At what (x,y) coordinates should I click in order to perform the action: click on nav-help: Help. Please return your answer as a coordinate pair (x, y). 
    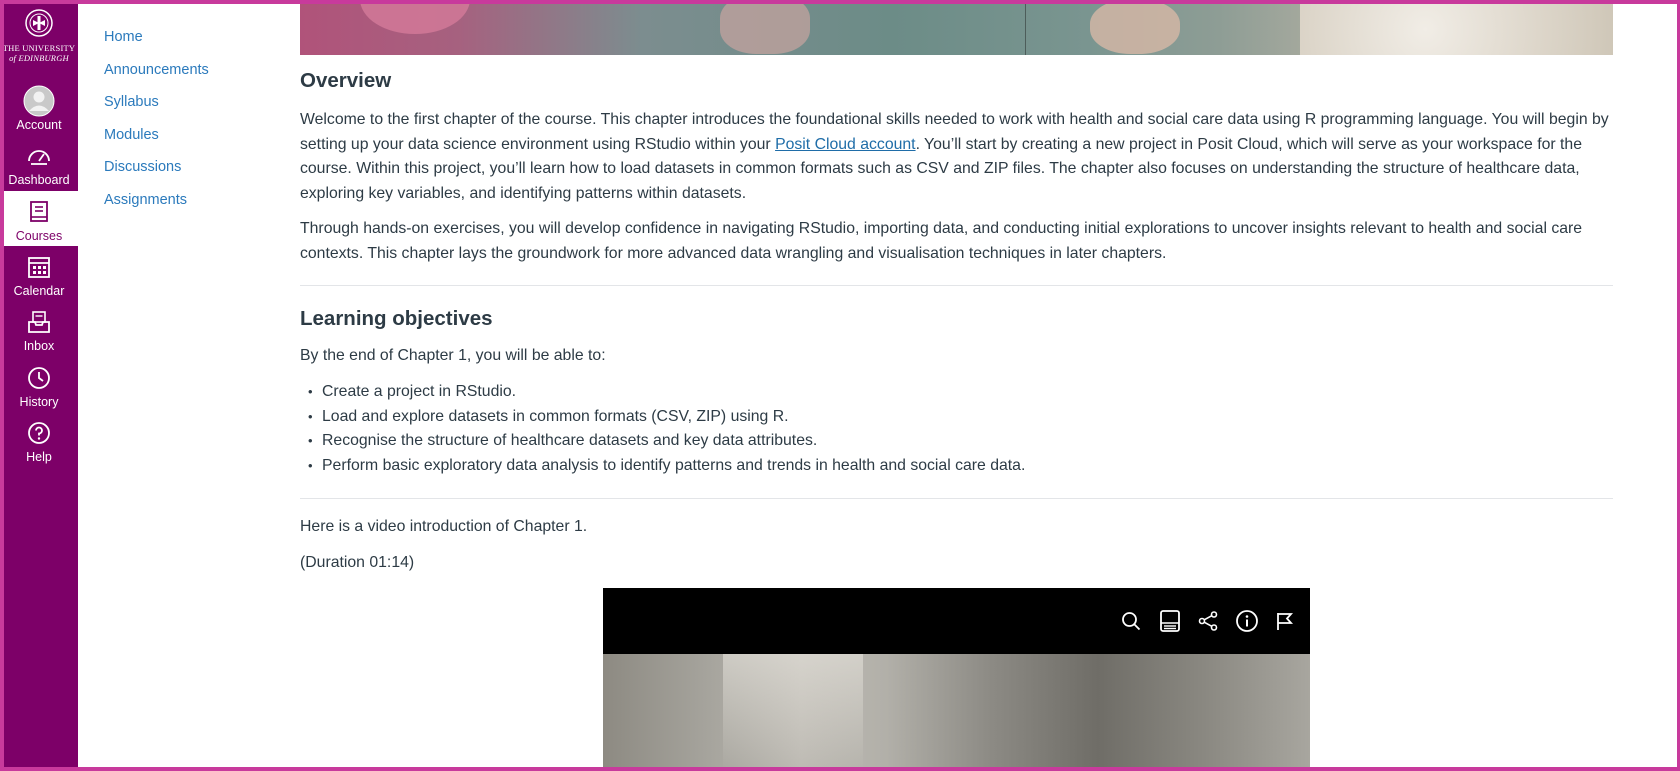
    Looking at the image, I should click on (39, 439).